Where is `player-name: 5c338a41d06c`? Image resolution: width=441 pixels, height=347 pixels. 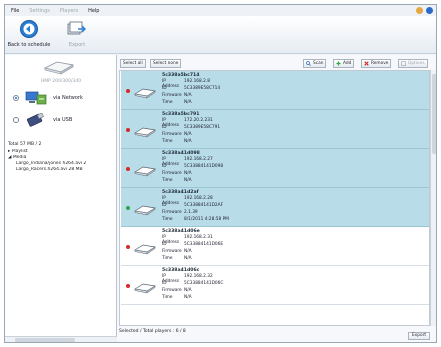
player-name: 5c338a41d06c is located at coordinates (181, 270).